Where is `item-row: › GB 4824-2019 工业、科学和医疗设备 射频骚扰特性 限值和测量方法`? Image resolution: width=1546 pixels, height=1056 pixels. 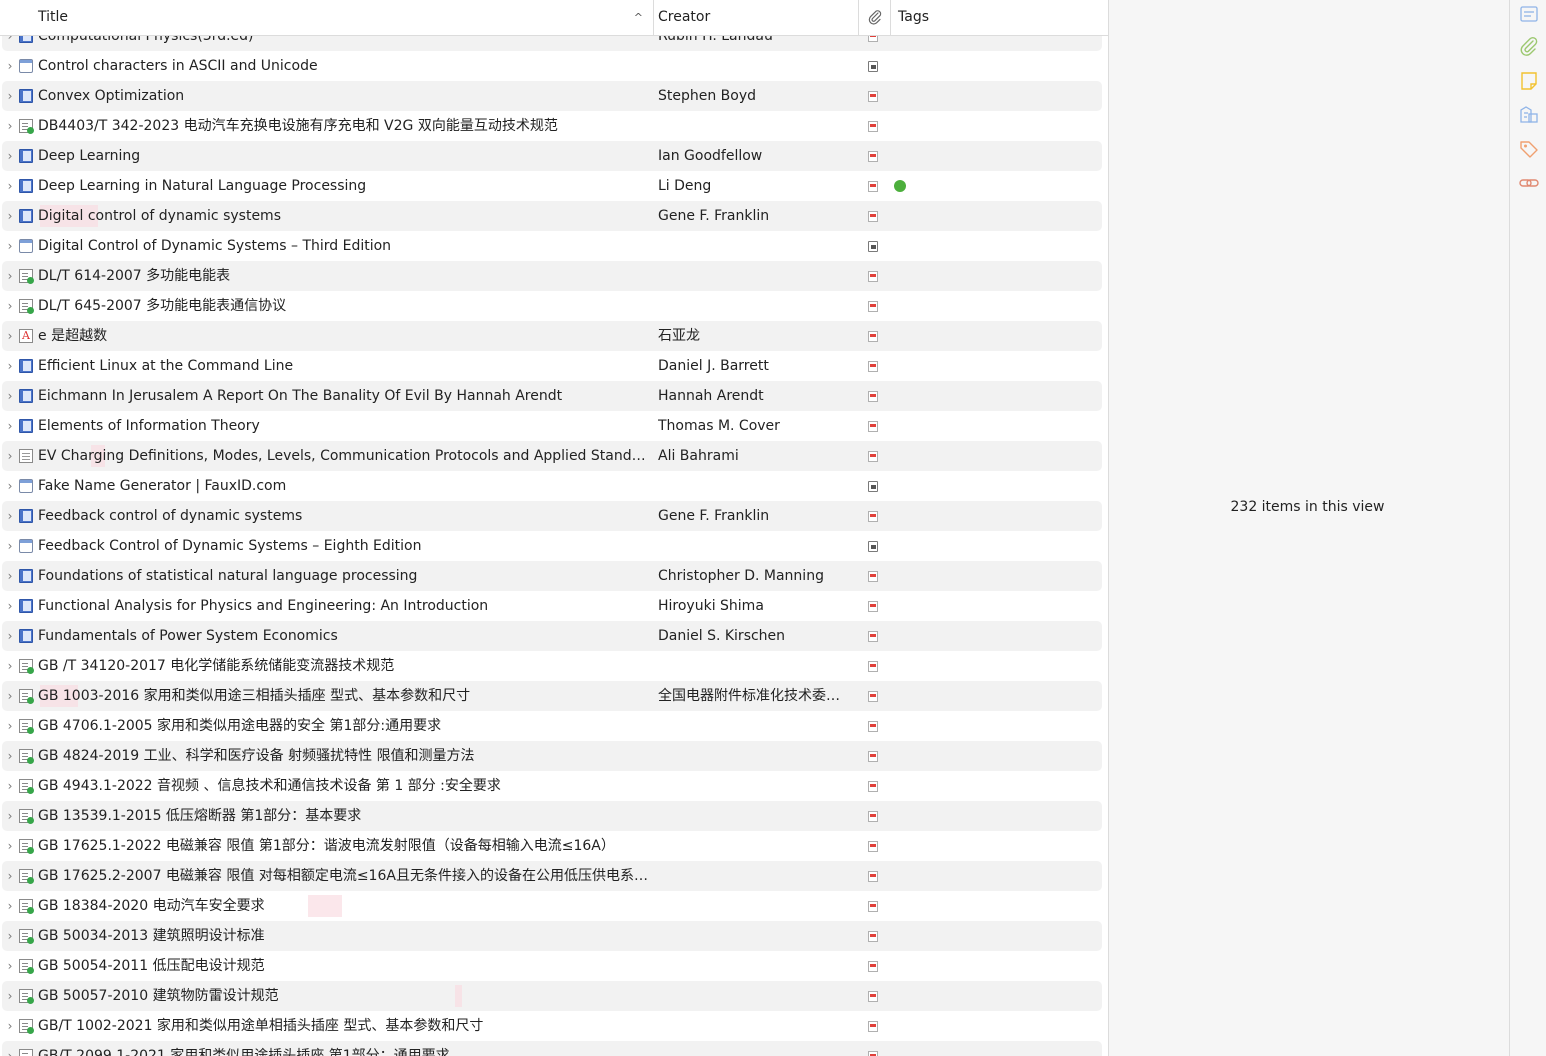 item-row: › GB 4824-2019 工业、科学和医疗设备 射频骚扰特性 限值和测量方法 is located at coordinates (552, 756).